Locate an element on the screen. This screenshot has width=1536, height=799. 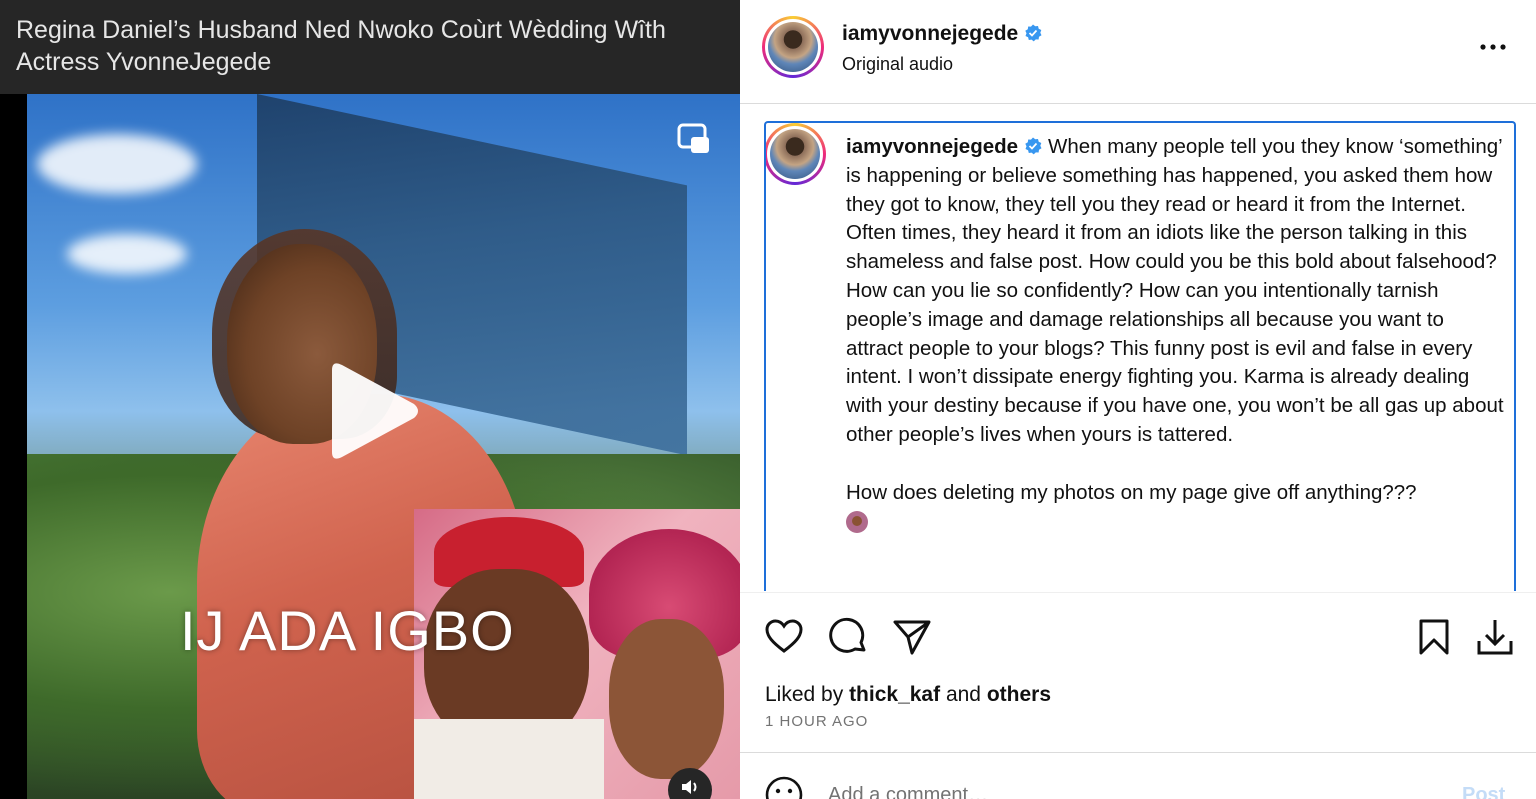
original-audio-link: Original audio is located at coordinates (897, 64).